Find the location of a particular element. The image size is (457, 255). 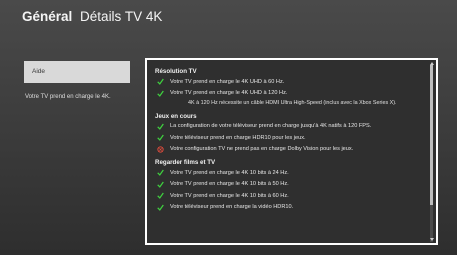

tv-support-summary: Votre TV prend en charge le 4K. is located at coordinates (68, 97).